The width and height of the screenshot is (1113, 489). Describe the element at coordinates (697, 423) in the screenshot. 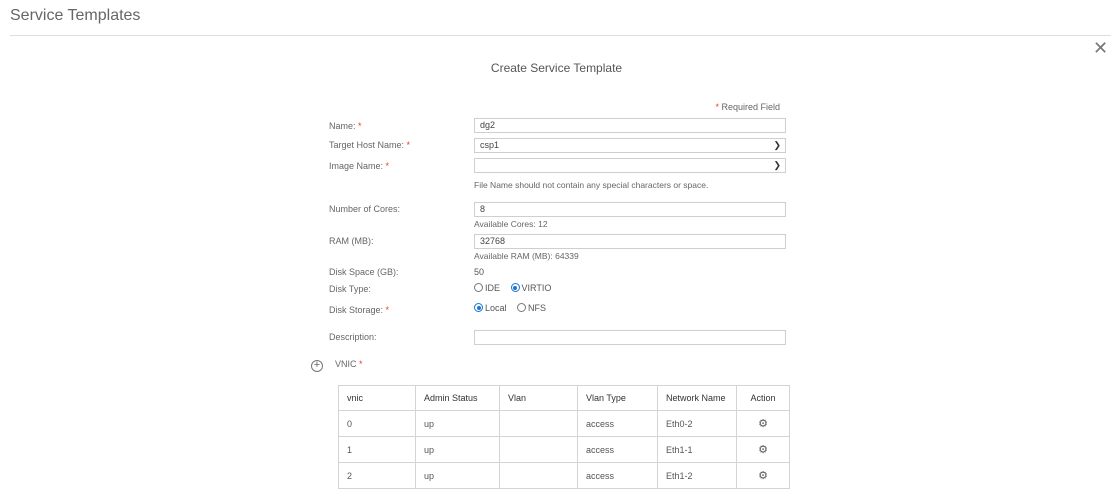

I see `cell-network-name: Eth0-2` at that location.